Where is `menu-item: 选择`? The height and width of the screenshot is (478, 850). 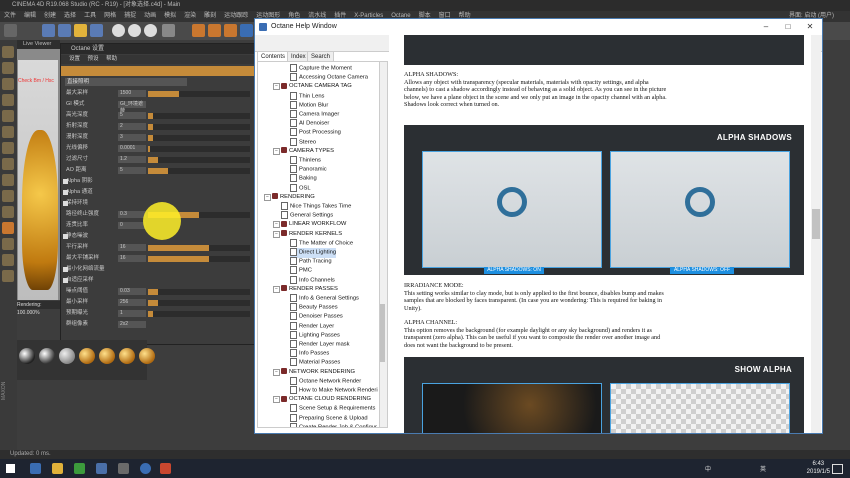
menu-item: 选择 is located at coordinates (70, 16).